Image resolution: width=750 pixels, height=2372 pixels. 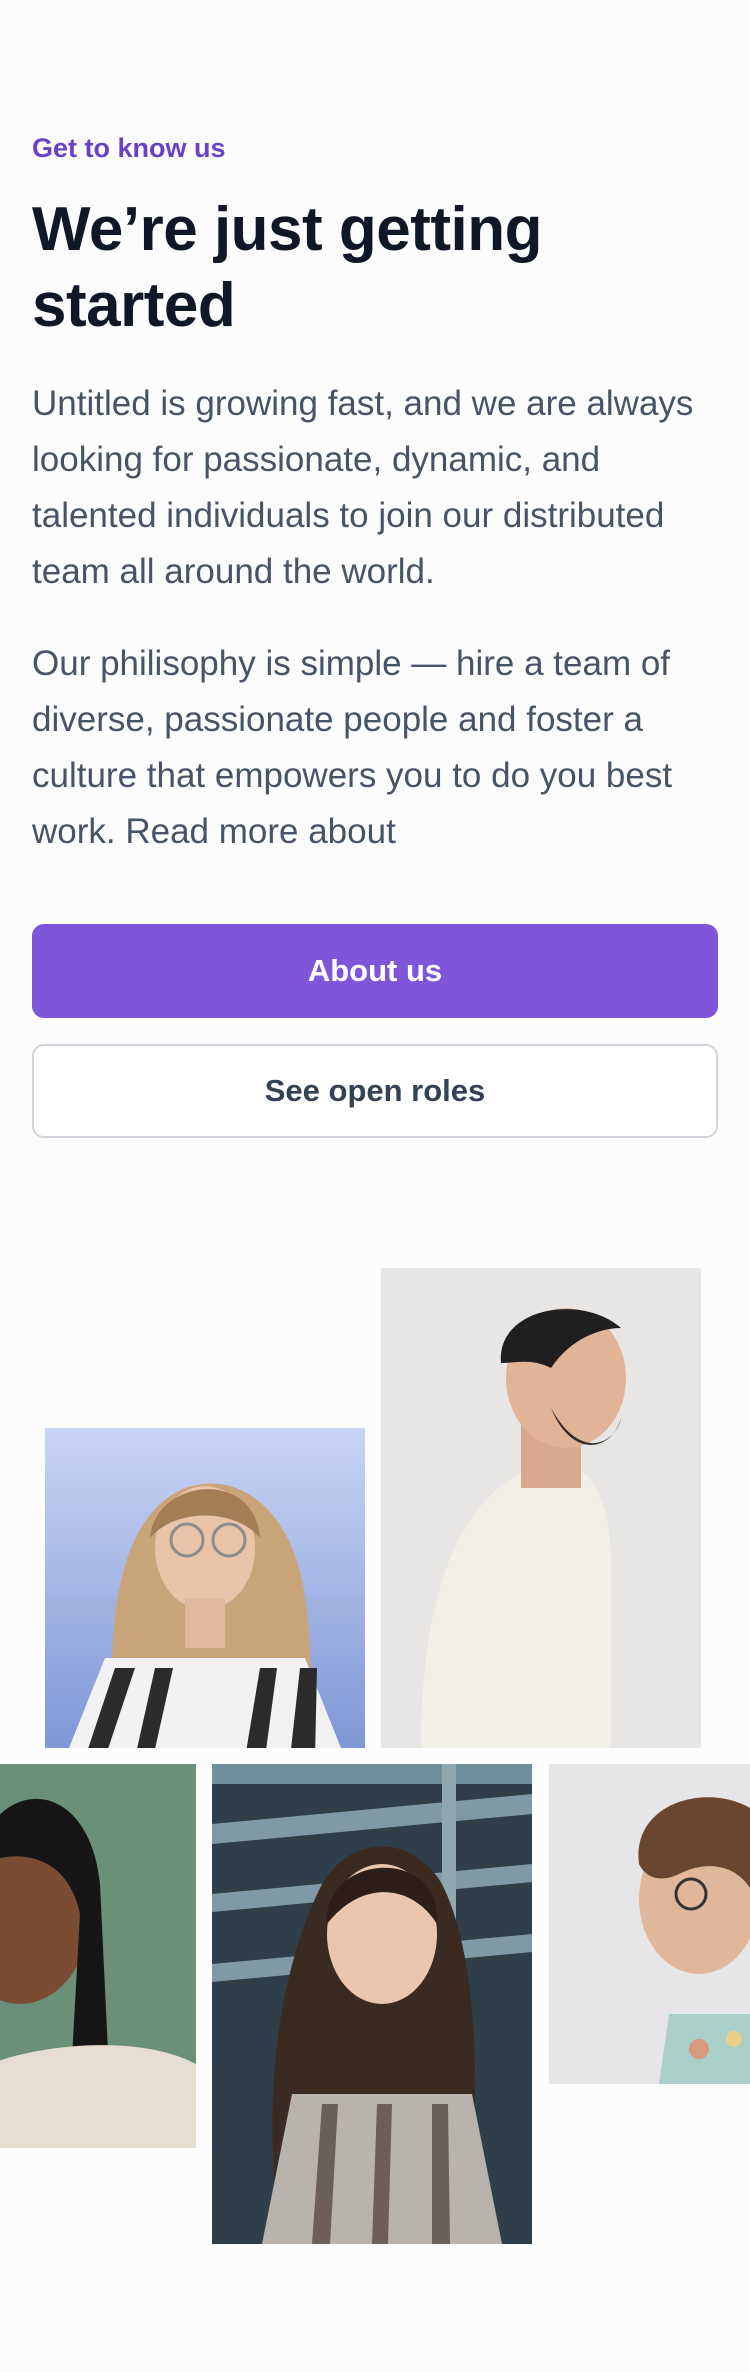 I want to click on woman-with-glasses-photo, so click(x=205, y=1588).